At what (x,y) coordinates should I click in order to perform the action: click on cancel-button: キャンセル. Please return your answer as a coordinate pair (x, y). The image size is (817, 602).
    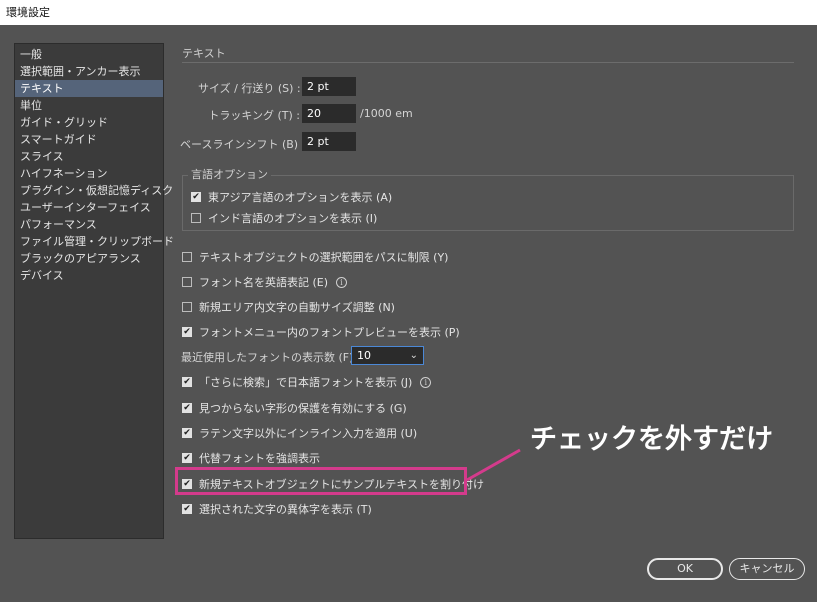
    Looking at the image, I should click on (767, 569).